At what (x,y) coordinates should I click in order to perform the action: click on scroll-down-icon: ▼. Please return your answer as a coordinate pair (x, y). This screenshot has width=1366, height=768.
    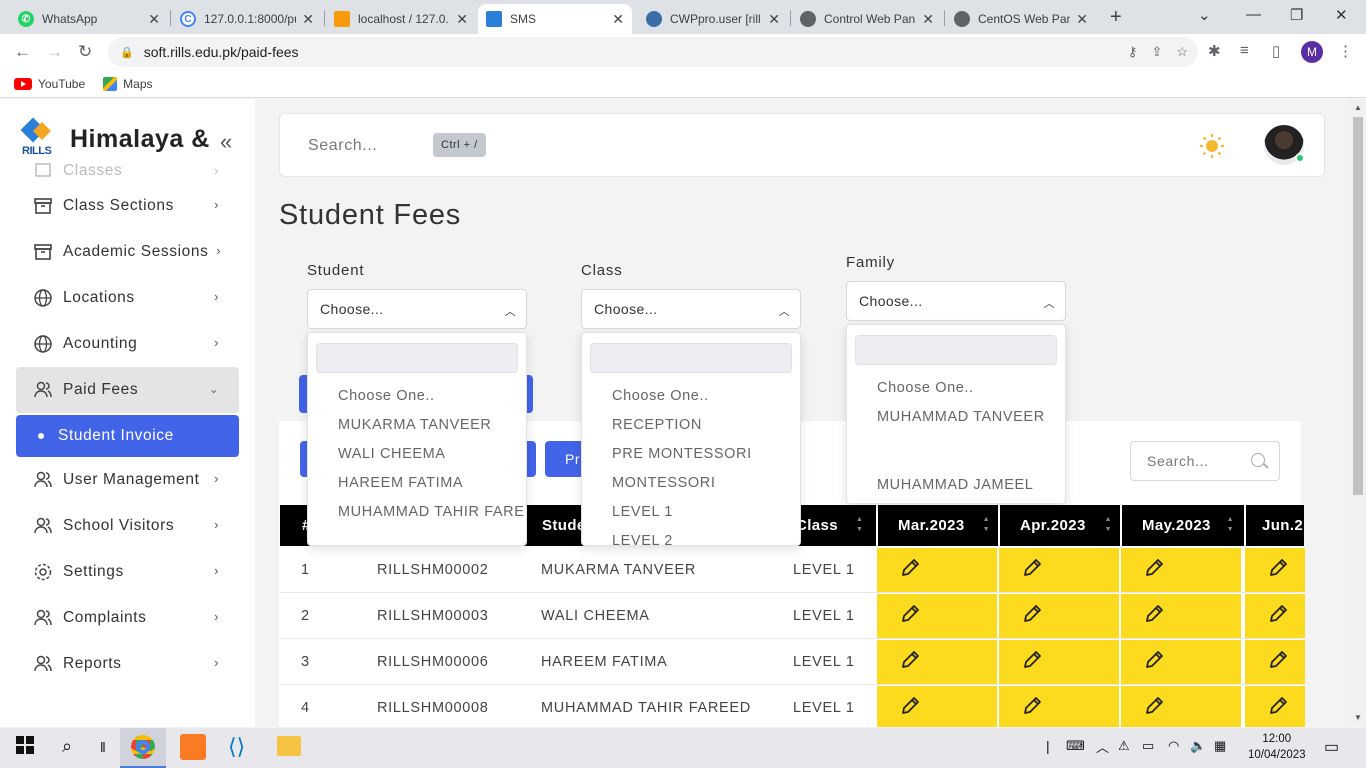
    Looking at the image, I should click on (1358, 717).